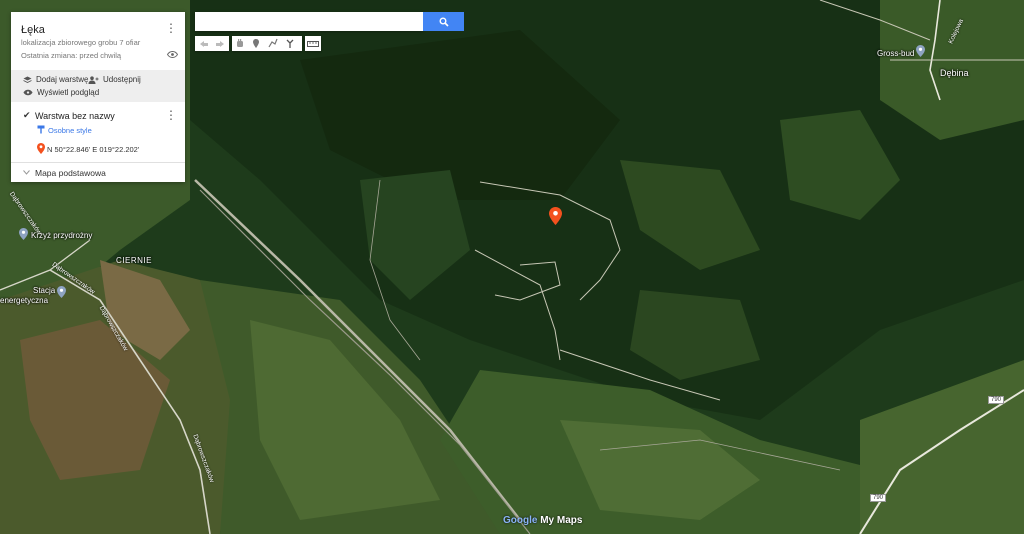 The image size is (1024, 534). I want to click on layer-options-menu-icon: ⋮, so click(171, 115).